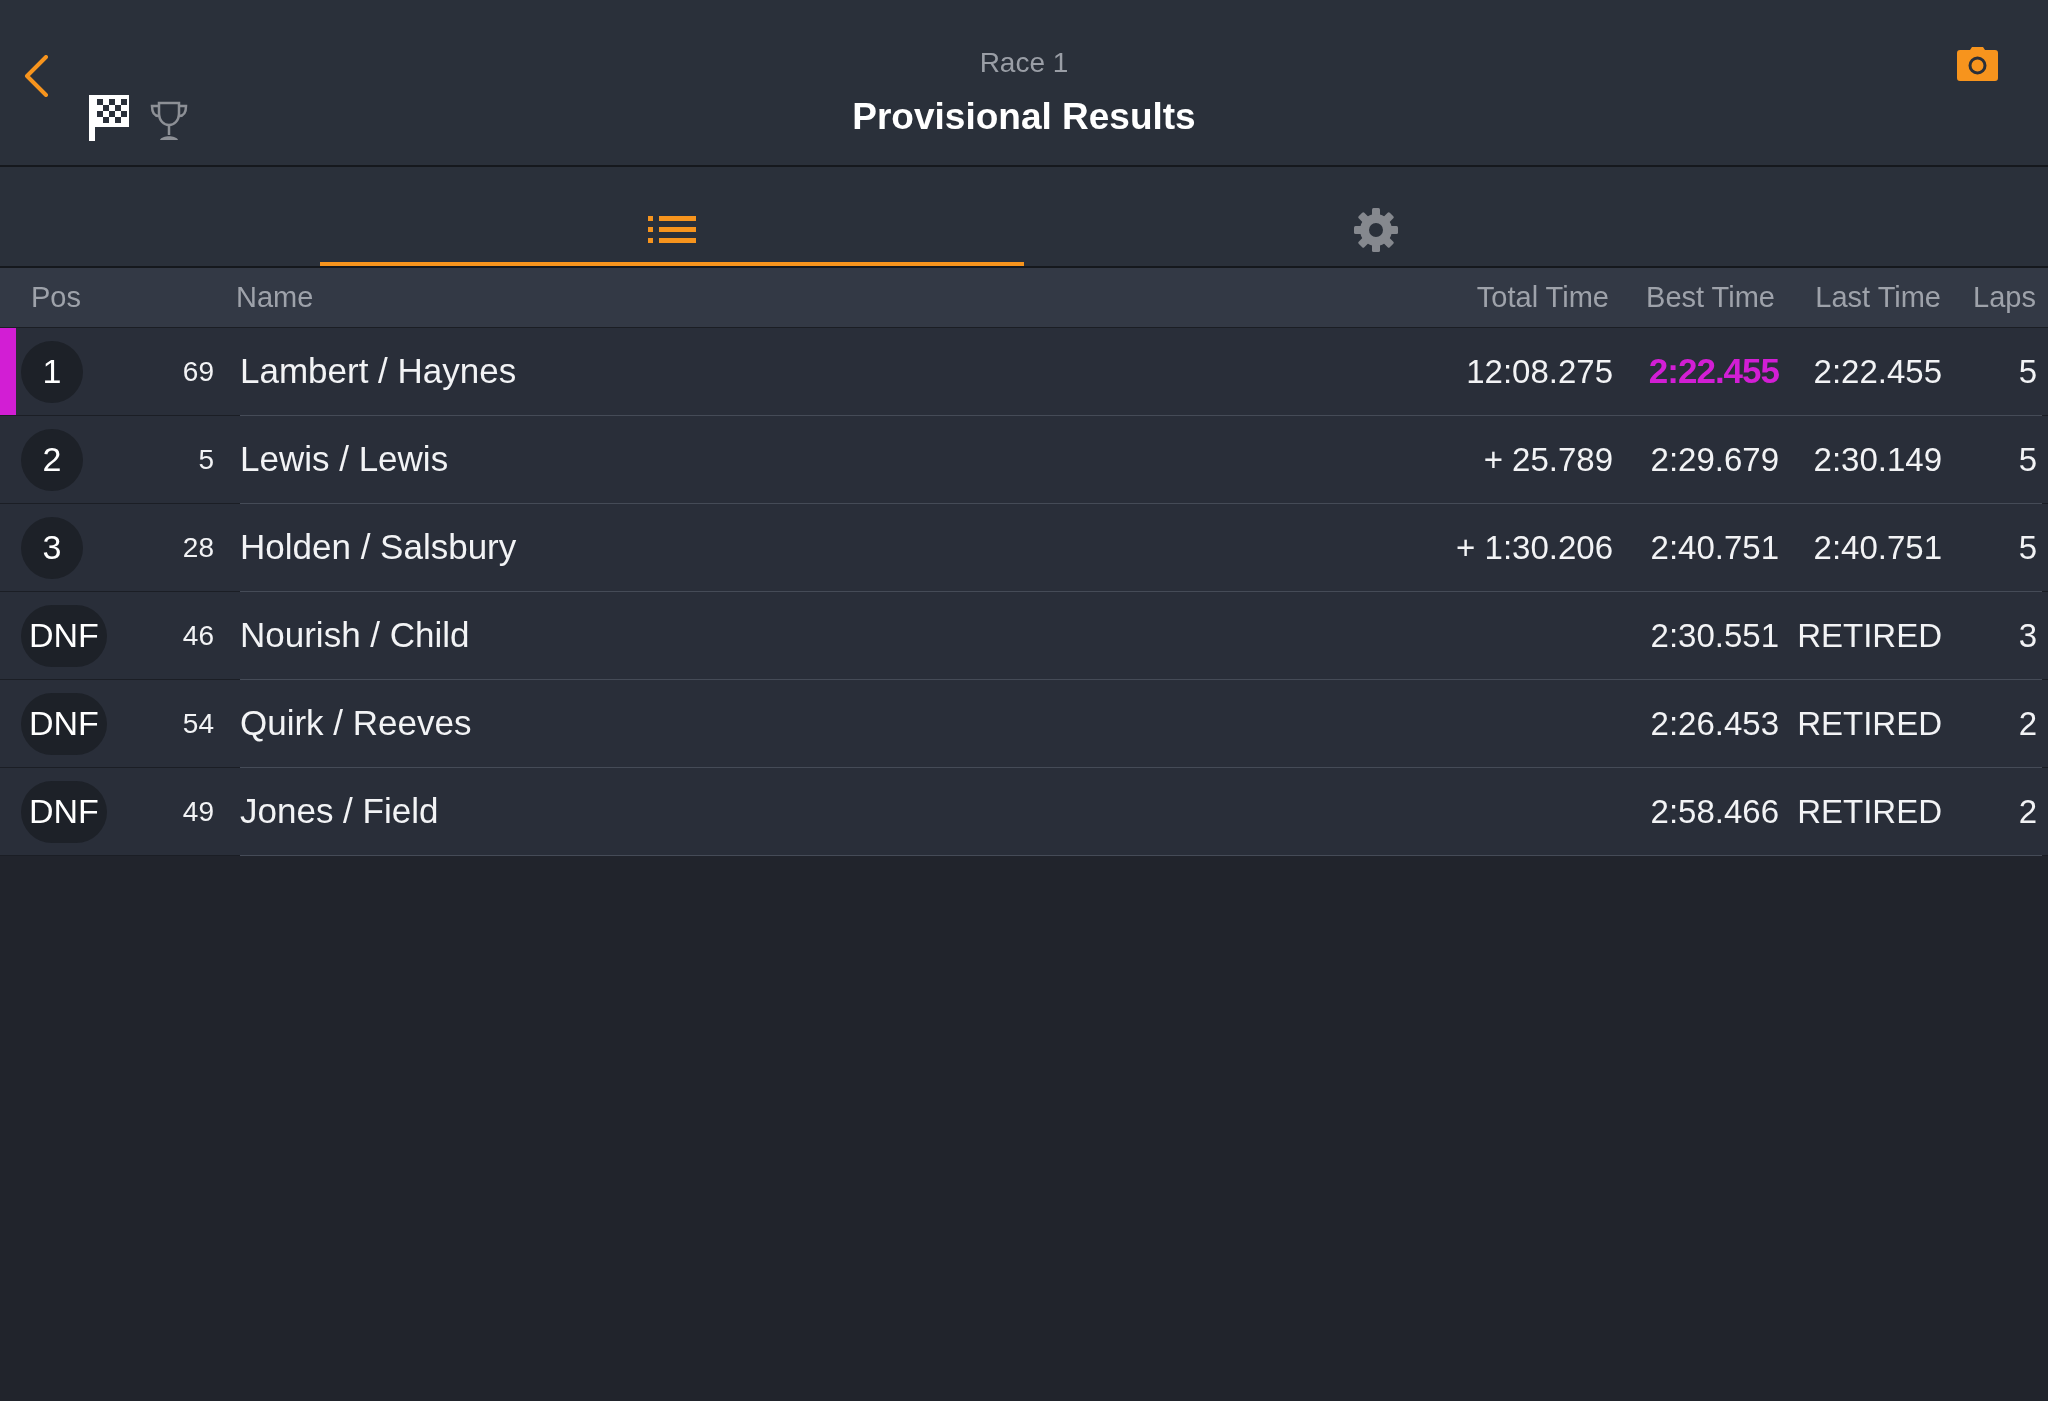 The image size is (2048, 1401). What do you see at coordinates (1534, 547) in the screenshot?
I see `total-time: + 1:30.206` at bounding box center [1534, 547].